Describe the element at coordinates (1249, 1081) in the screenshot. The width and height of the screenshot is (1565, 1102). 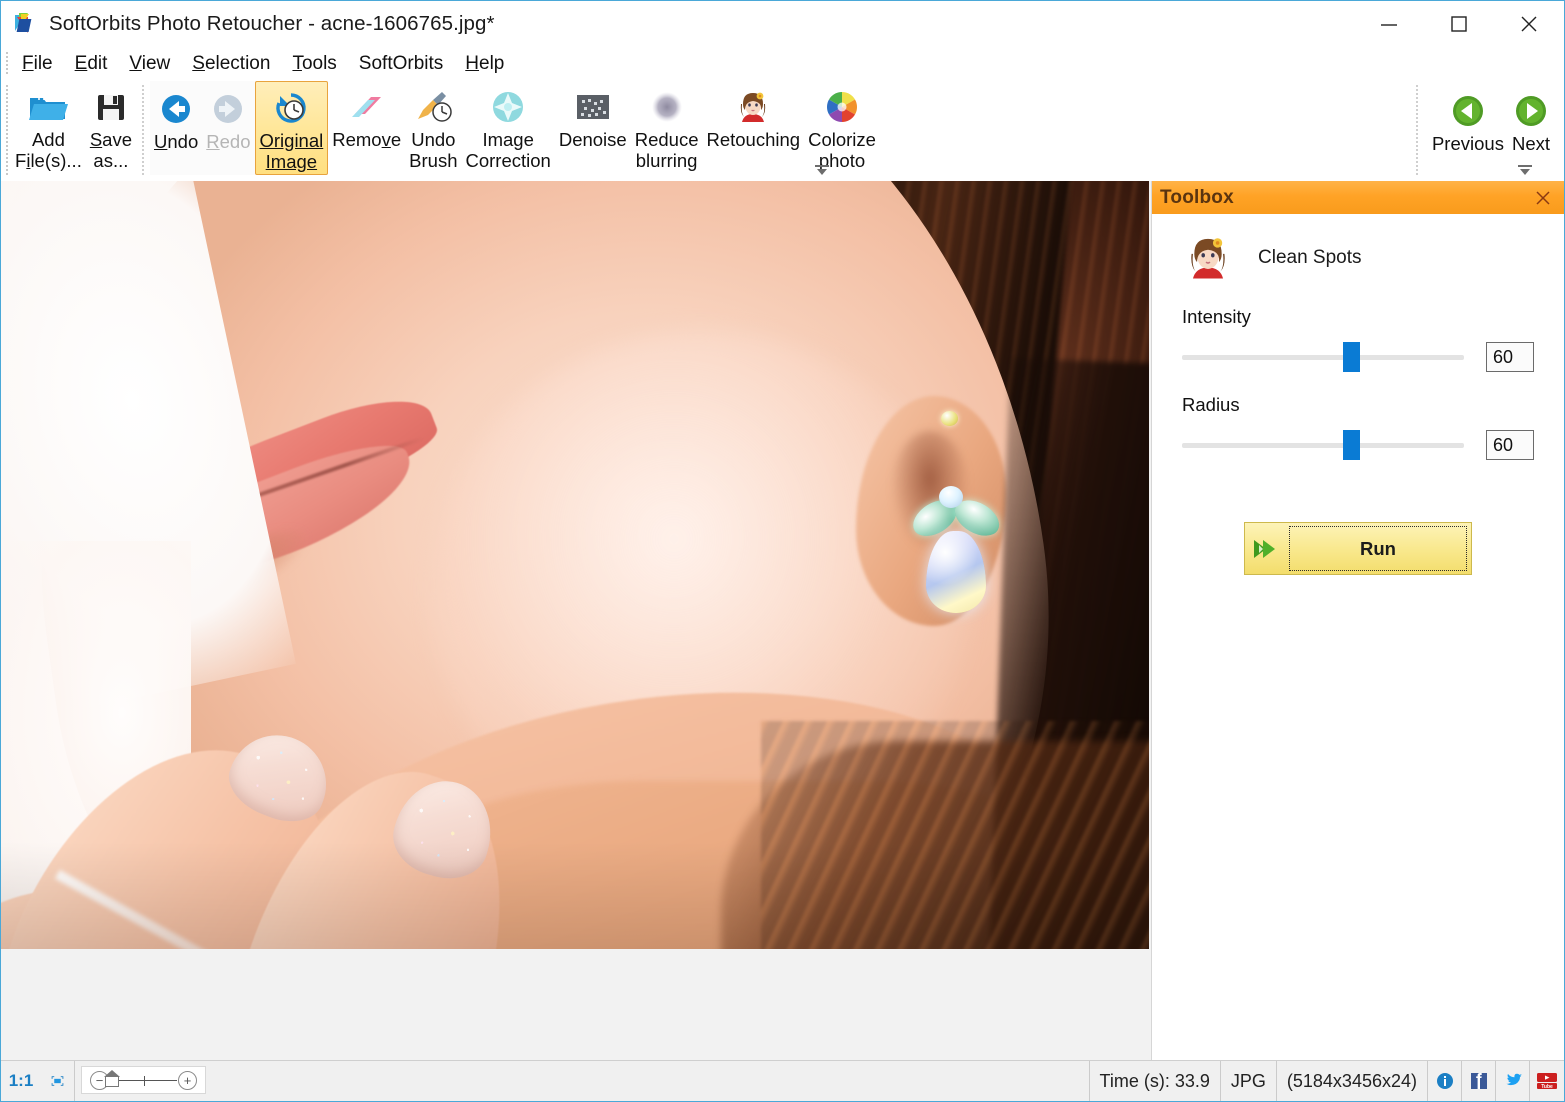
I see `format-status: JPG` at that location.